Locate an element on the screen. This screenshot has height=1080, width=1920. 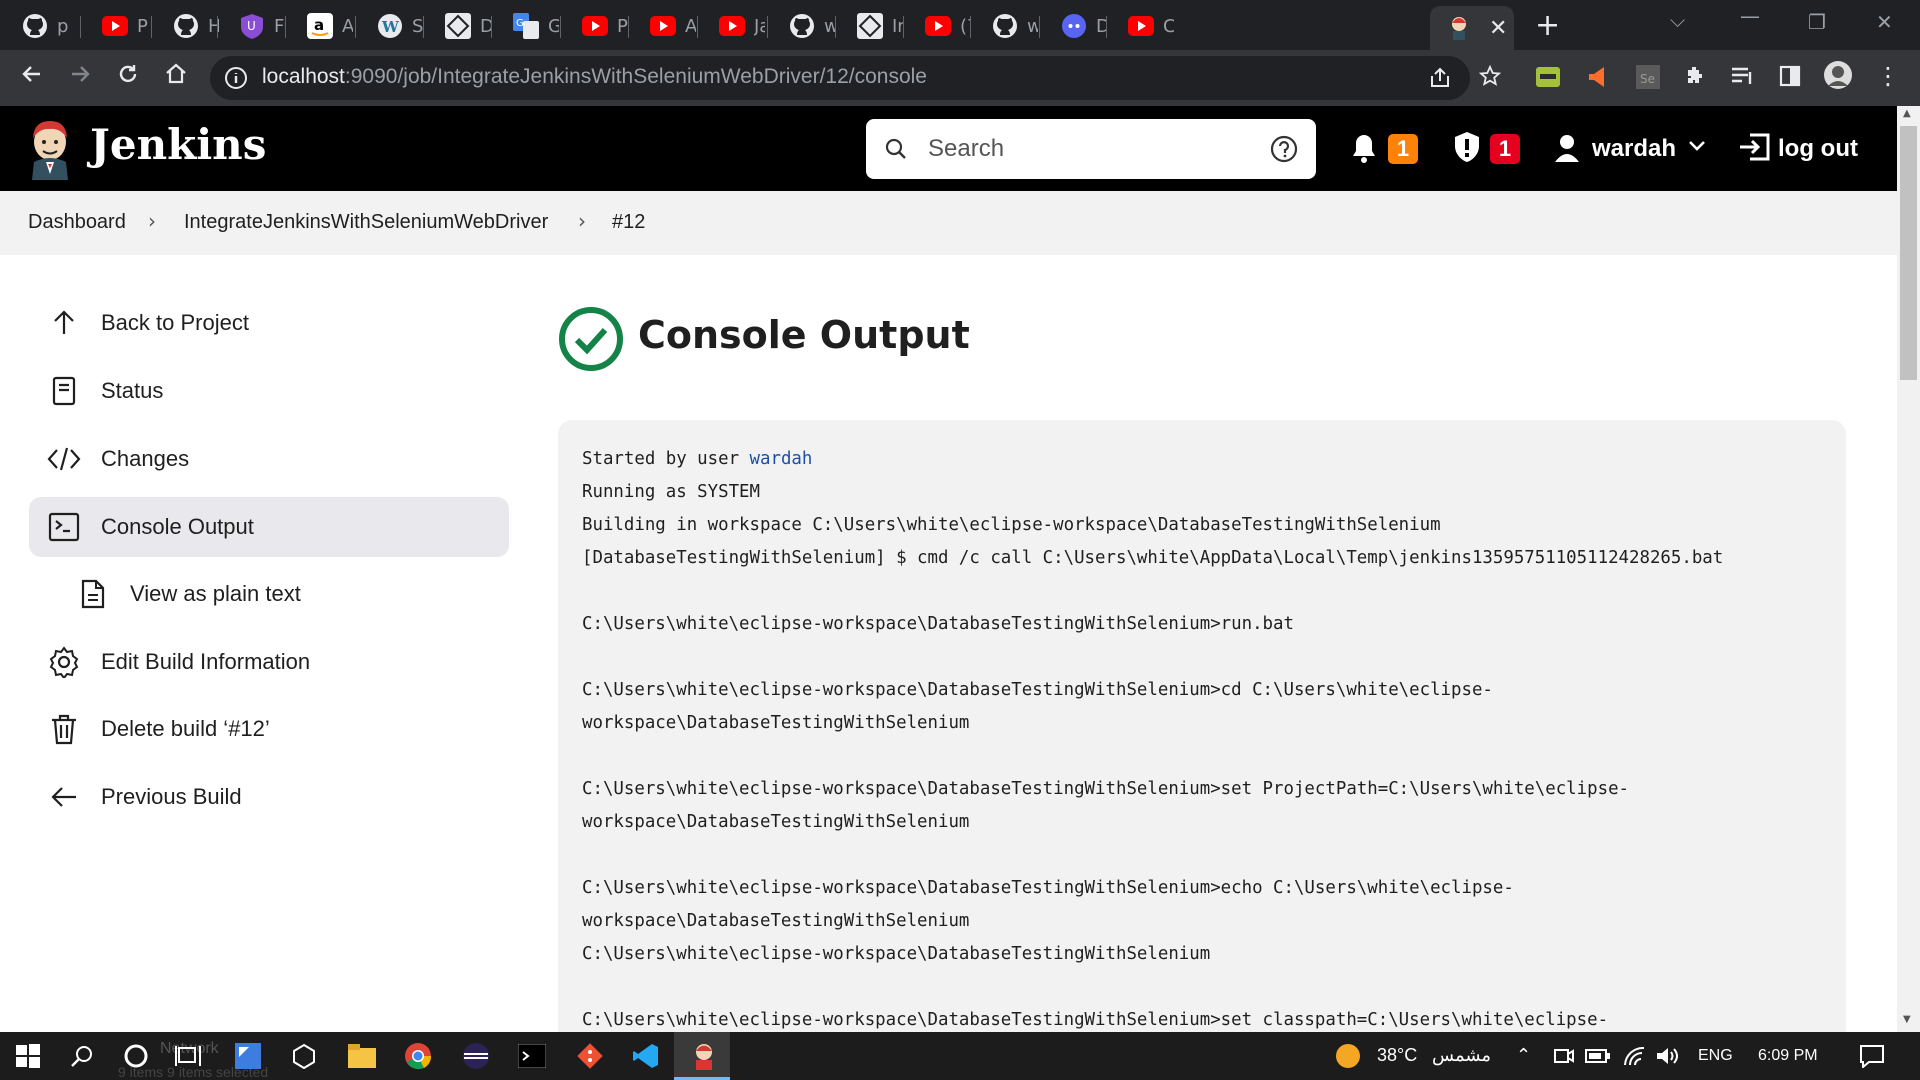
security-shield-icon is located at coordinates (1467, 149).